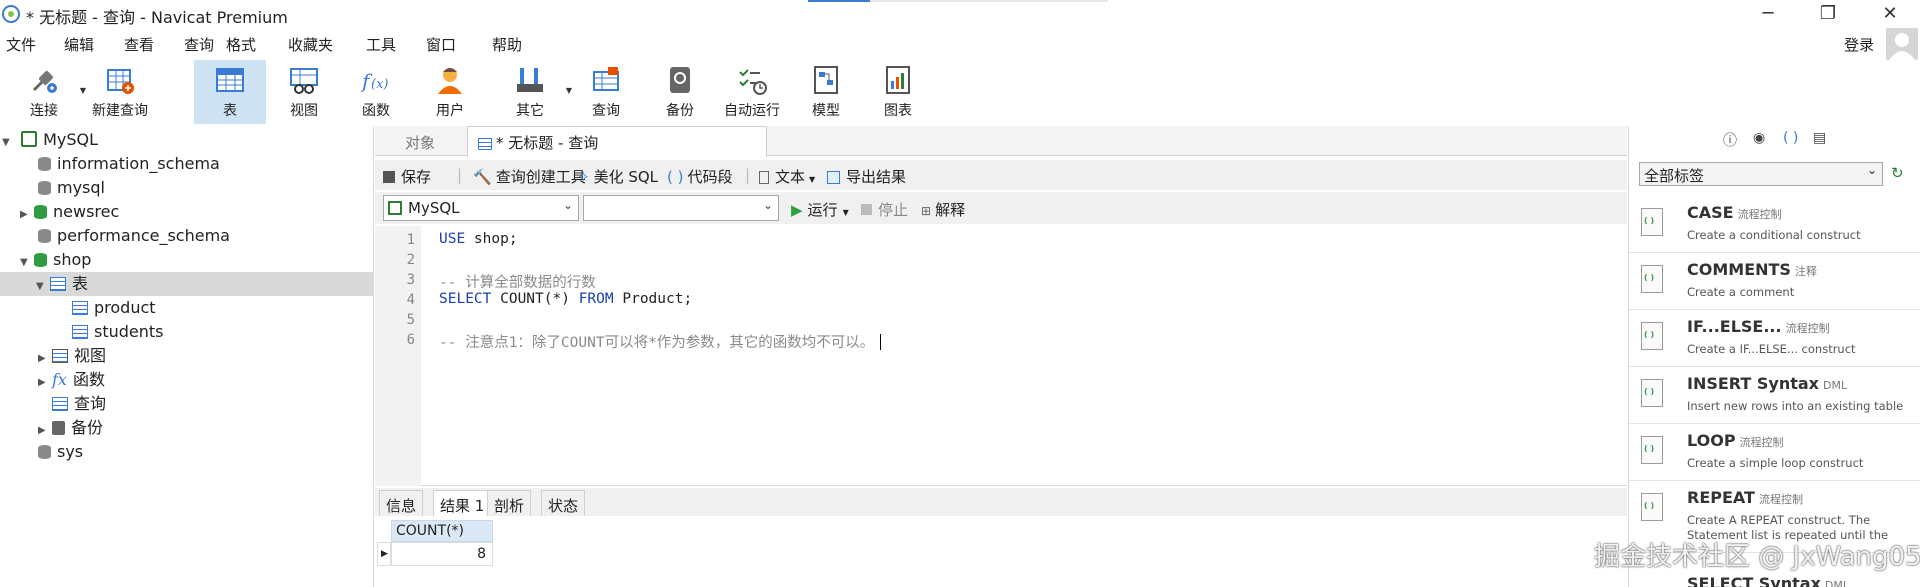  I want to click on explain-button: ⊞ 解释, so click(943, 209).